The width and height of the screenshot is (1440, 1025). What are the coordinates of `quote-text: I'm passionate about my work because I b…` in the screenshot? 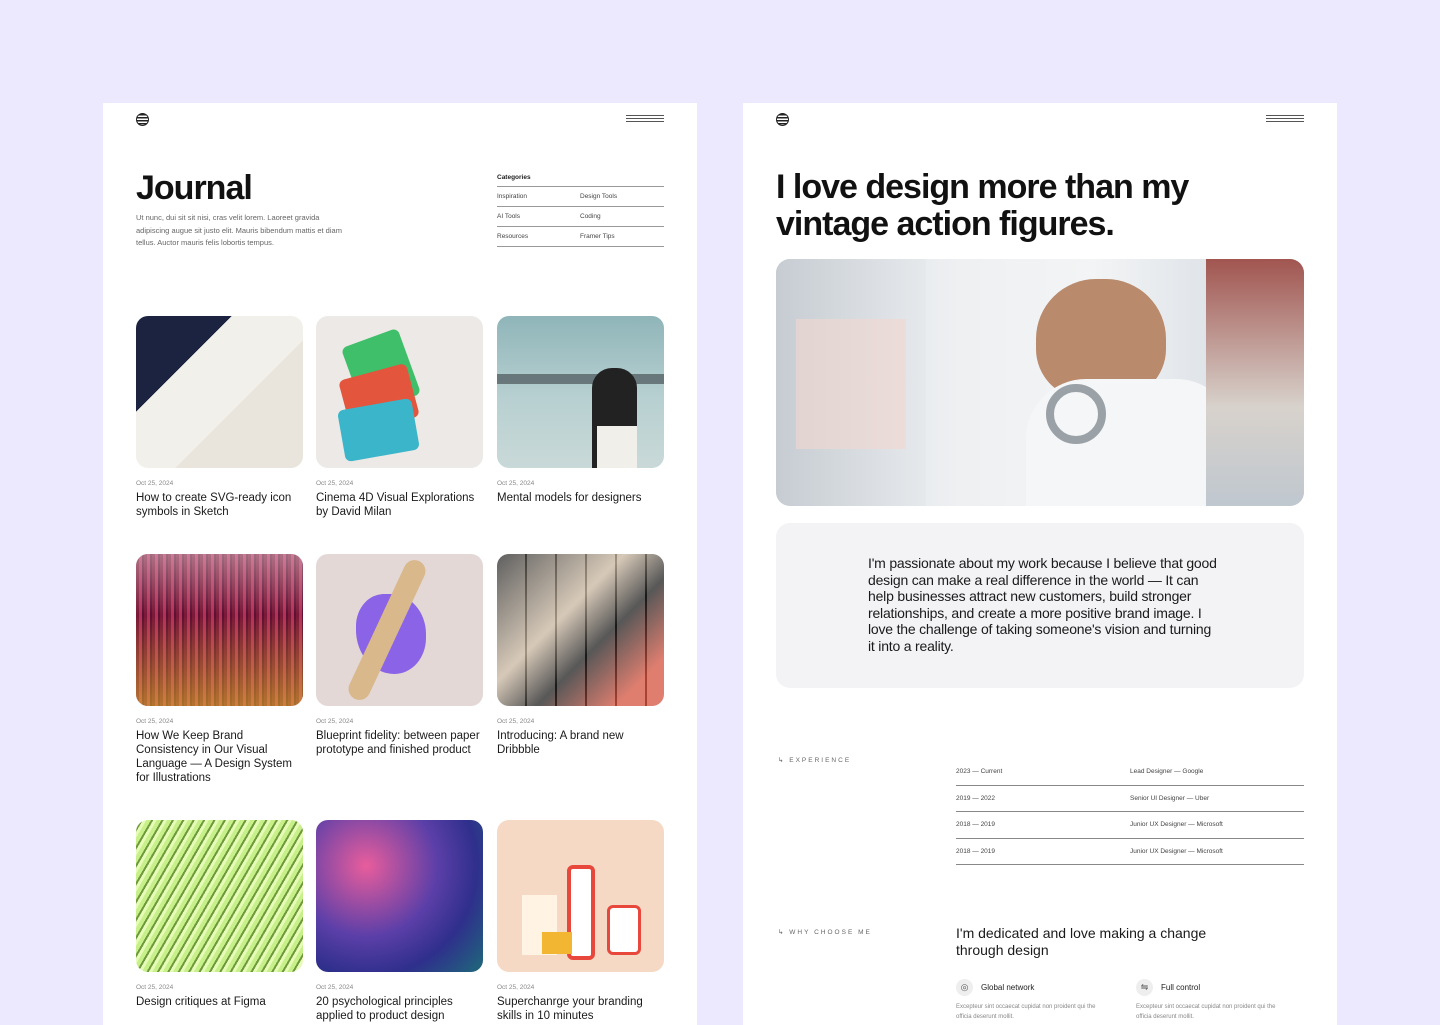 It's located at (1042, 604).